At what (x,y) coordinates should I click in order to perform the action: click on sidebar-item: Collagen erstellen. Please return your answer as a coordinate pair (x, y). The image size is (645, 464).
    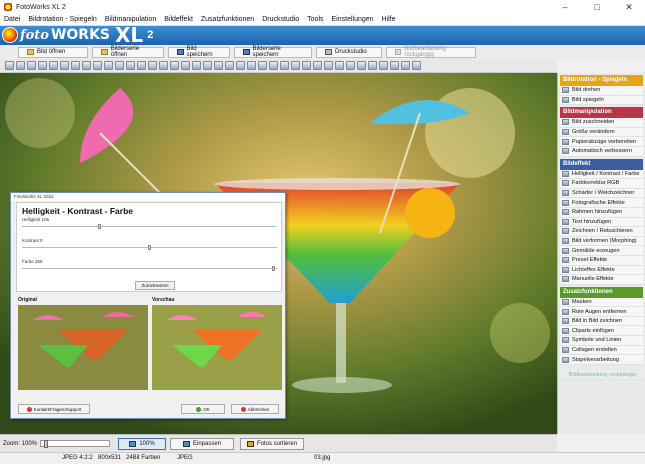
    Looking at the image, I should click on (601, 350).